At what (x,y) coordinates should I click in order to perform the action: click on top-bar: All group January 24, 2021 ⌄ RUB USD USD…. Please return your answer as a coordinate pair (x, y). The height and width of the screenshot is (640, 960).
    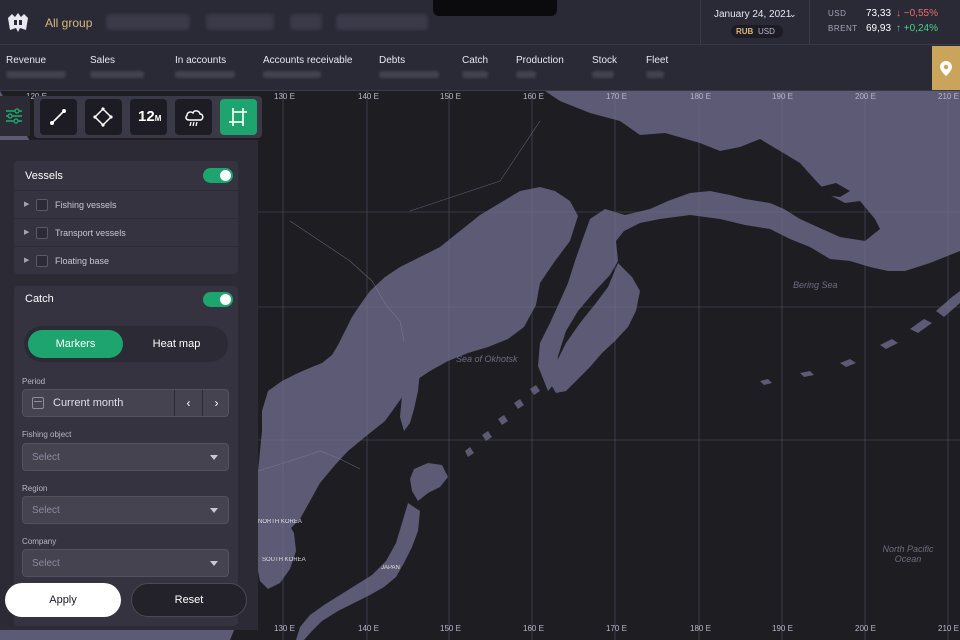
    Looking at the image, I should click on (480, 22).